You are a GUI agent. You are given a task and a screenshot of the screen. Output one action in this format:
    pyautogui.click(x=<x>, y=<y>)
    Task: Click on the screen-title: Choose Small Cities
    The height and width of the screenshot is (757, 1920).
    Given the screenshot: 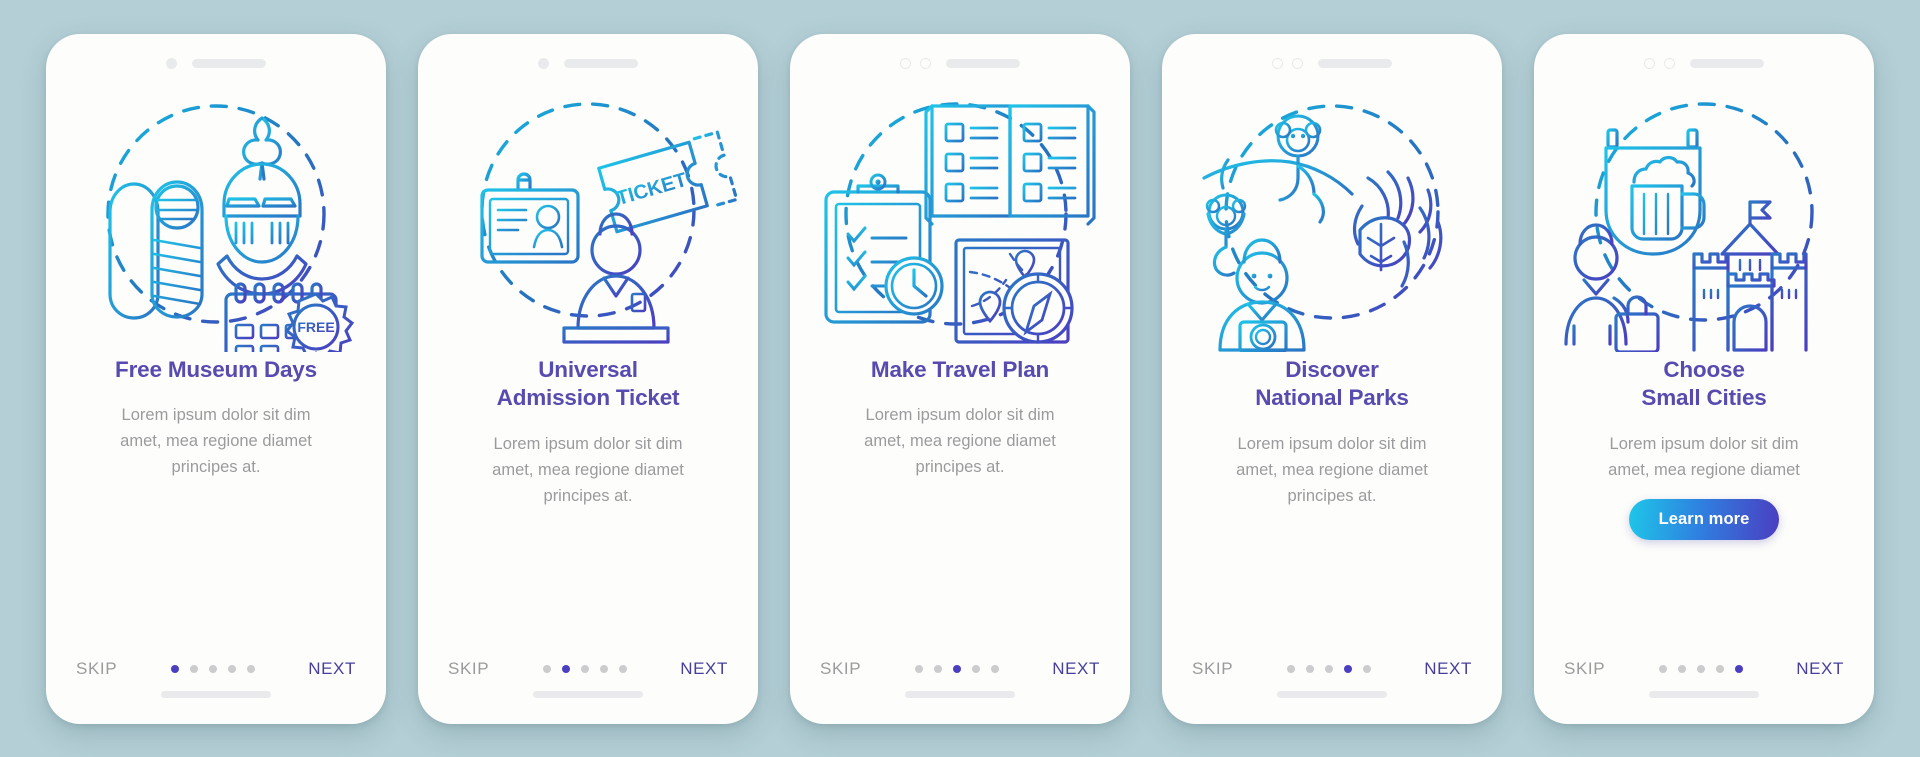 What is the action you would take?
    pyautogui.click(x=1704, y=383)
    